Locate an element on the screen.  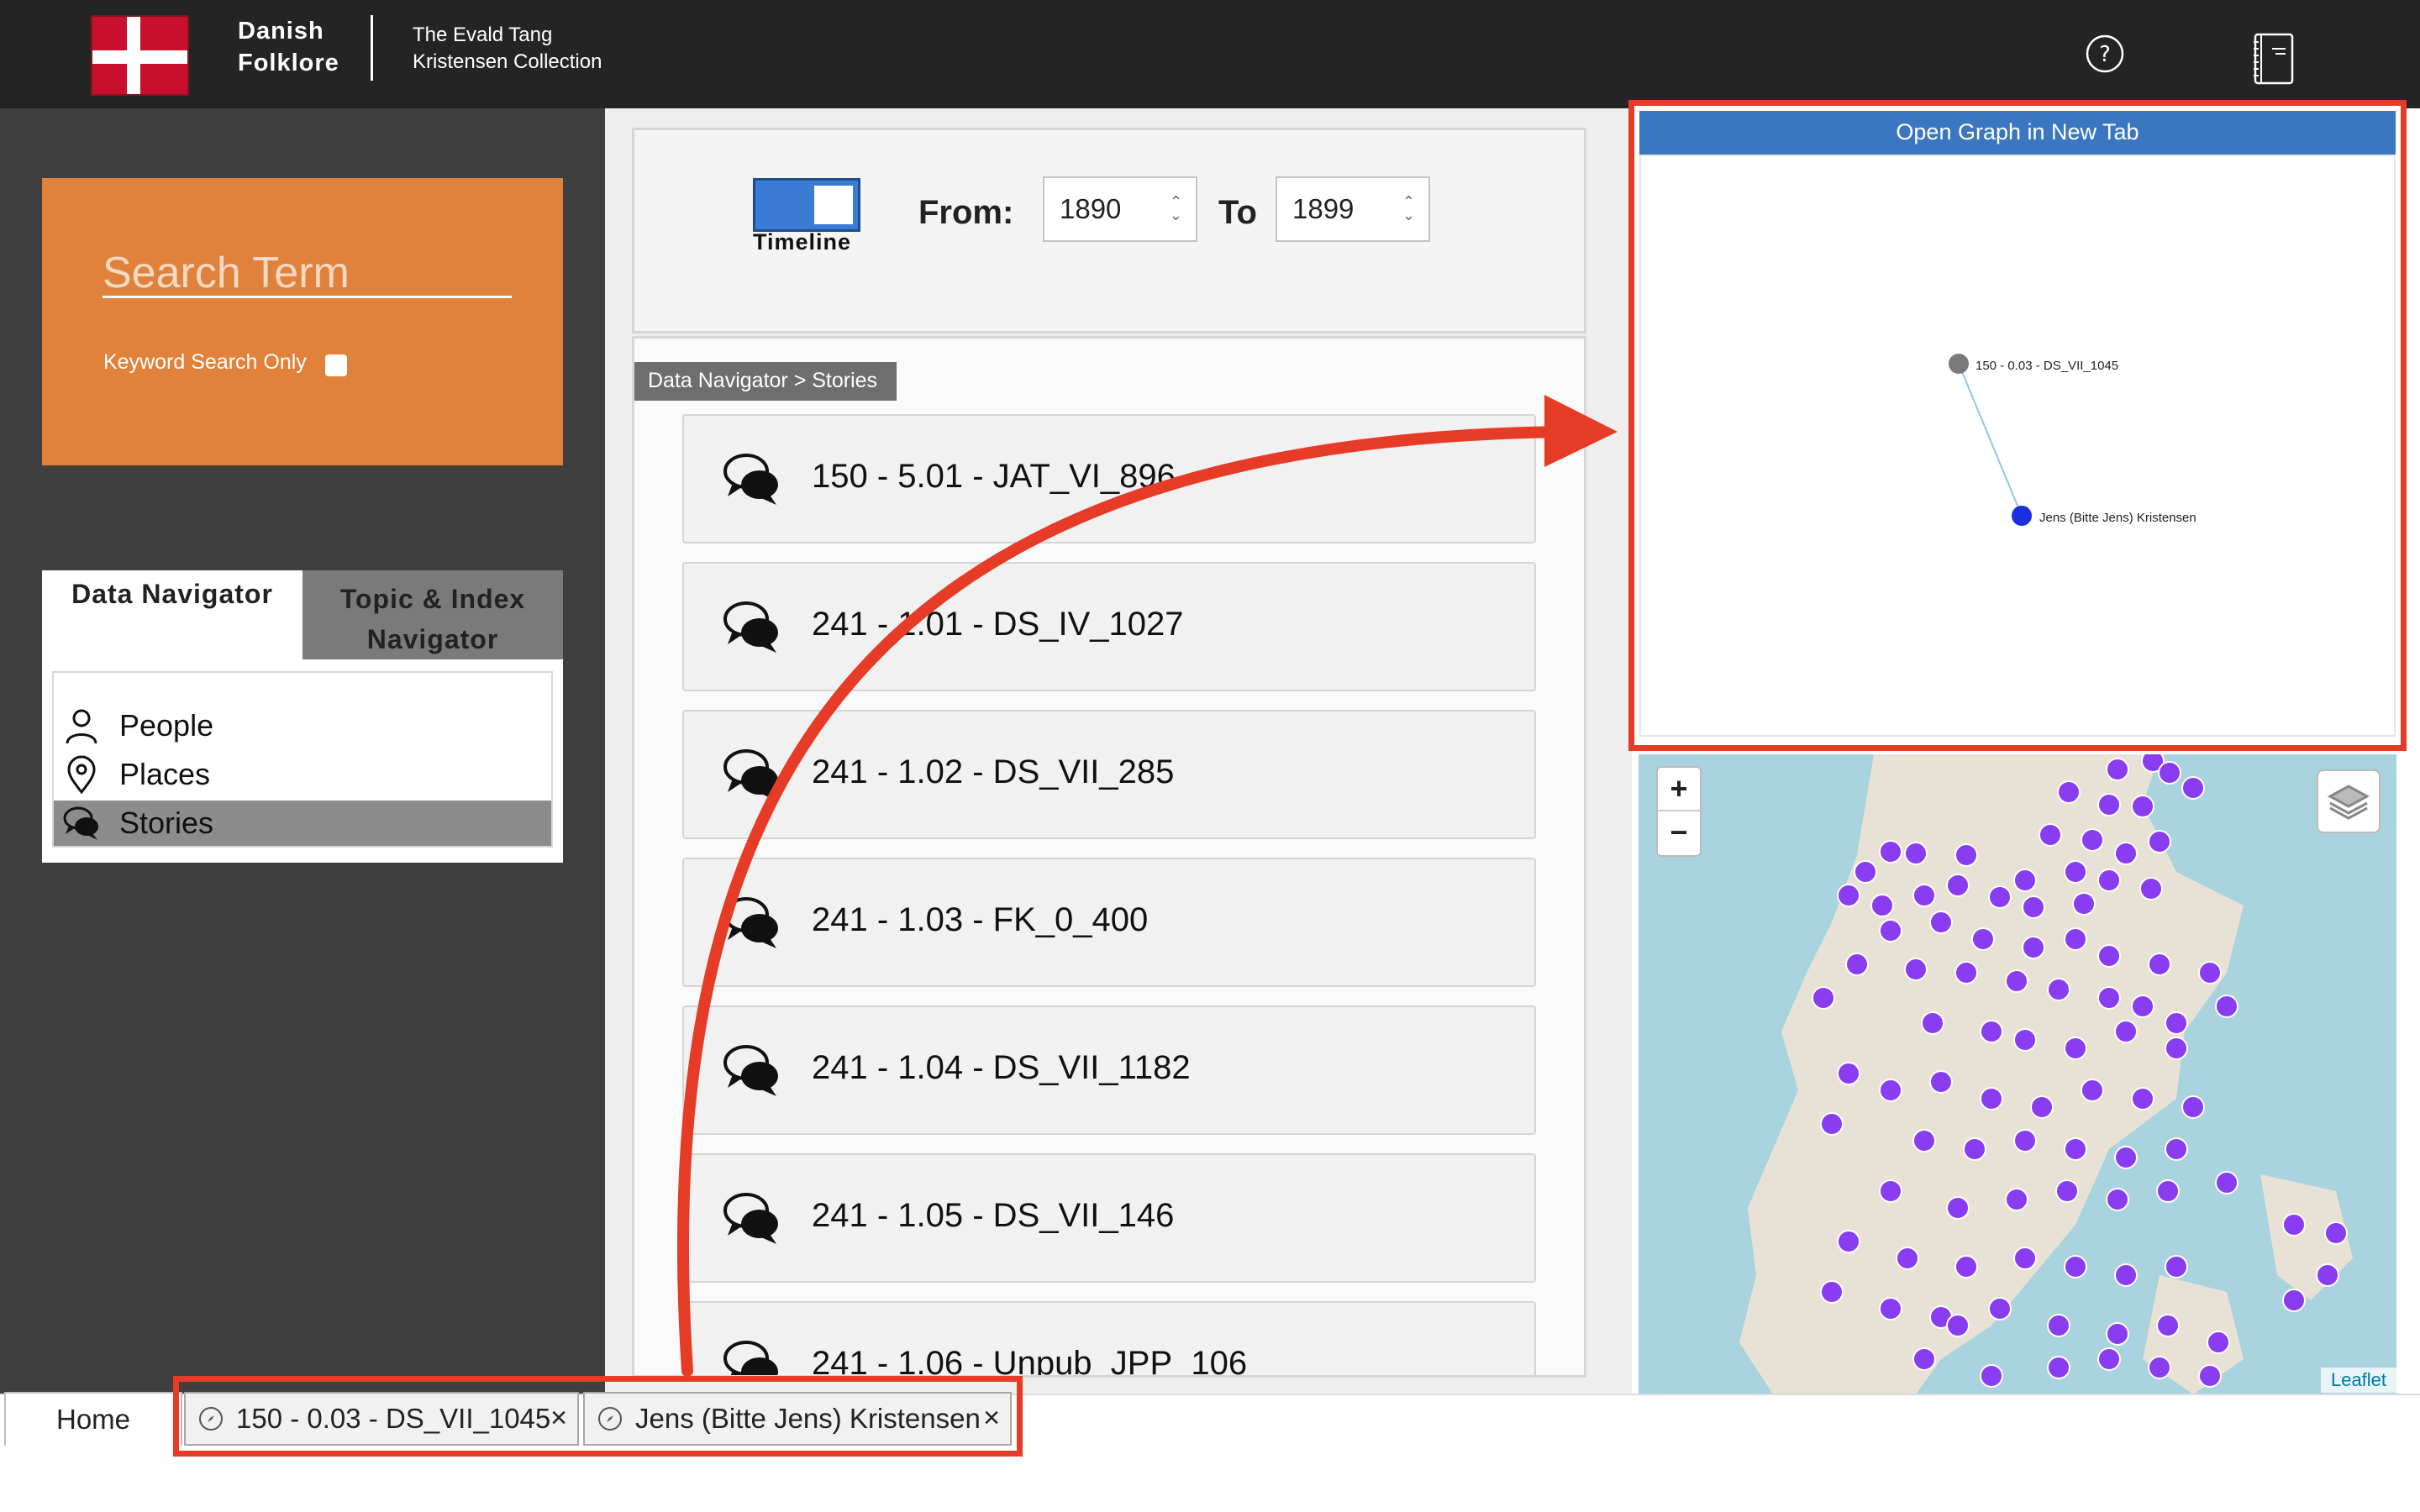
tab-topic-index-navigator: Topic & Index Navigator is located at coordinates (433, 614).